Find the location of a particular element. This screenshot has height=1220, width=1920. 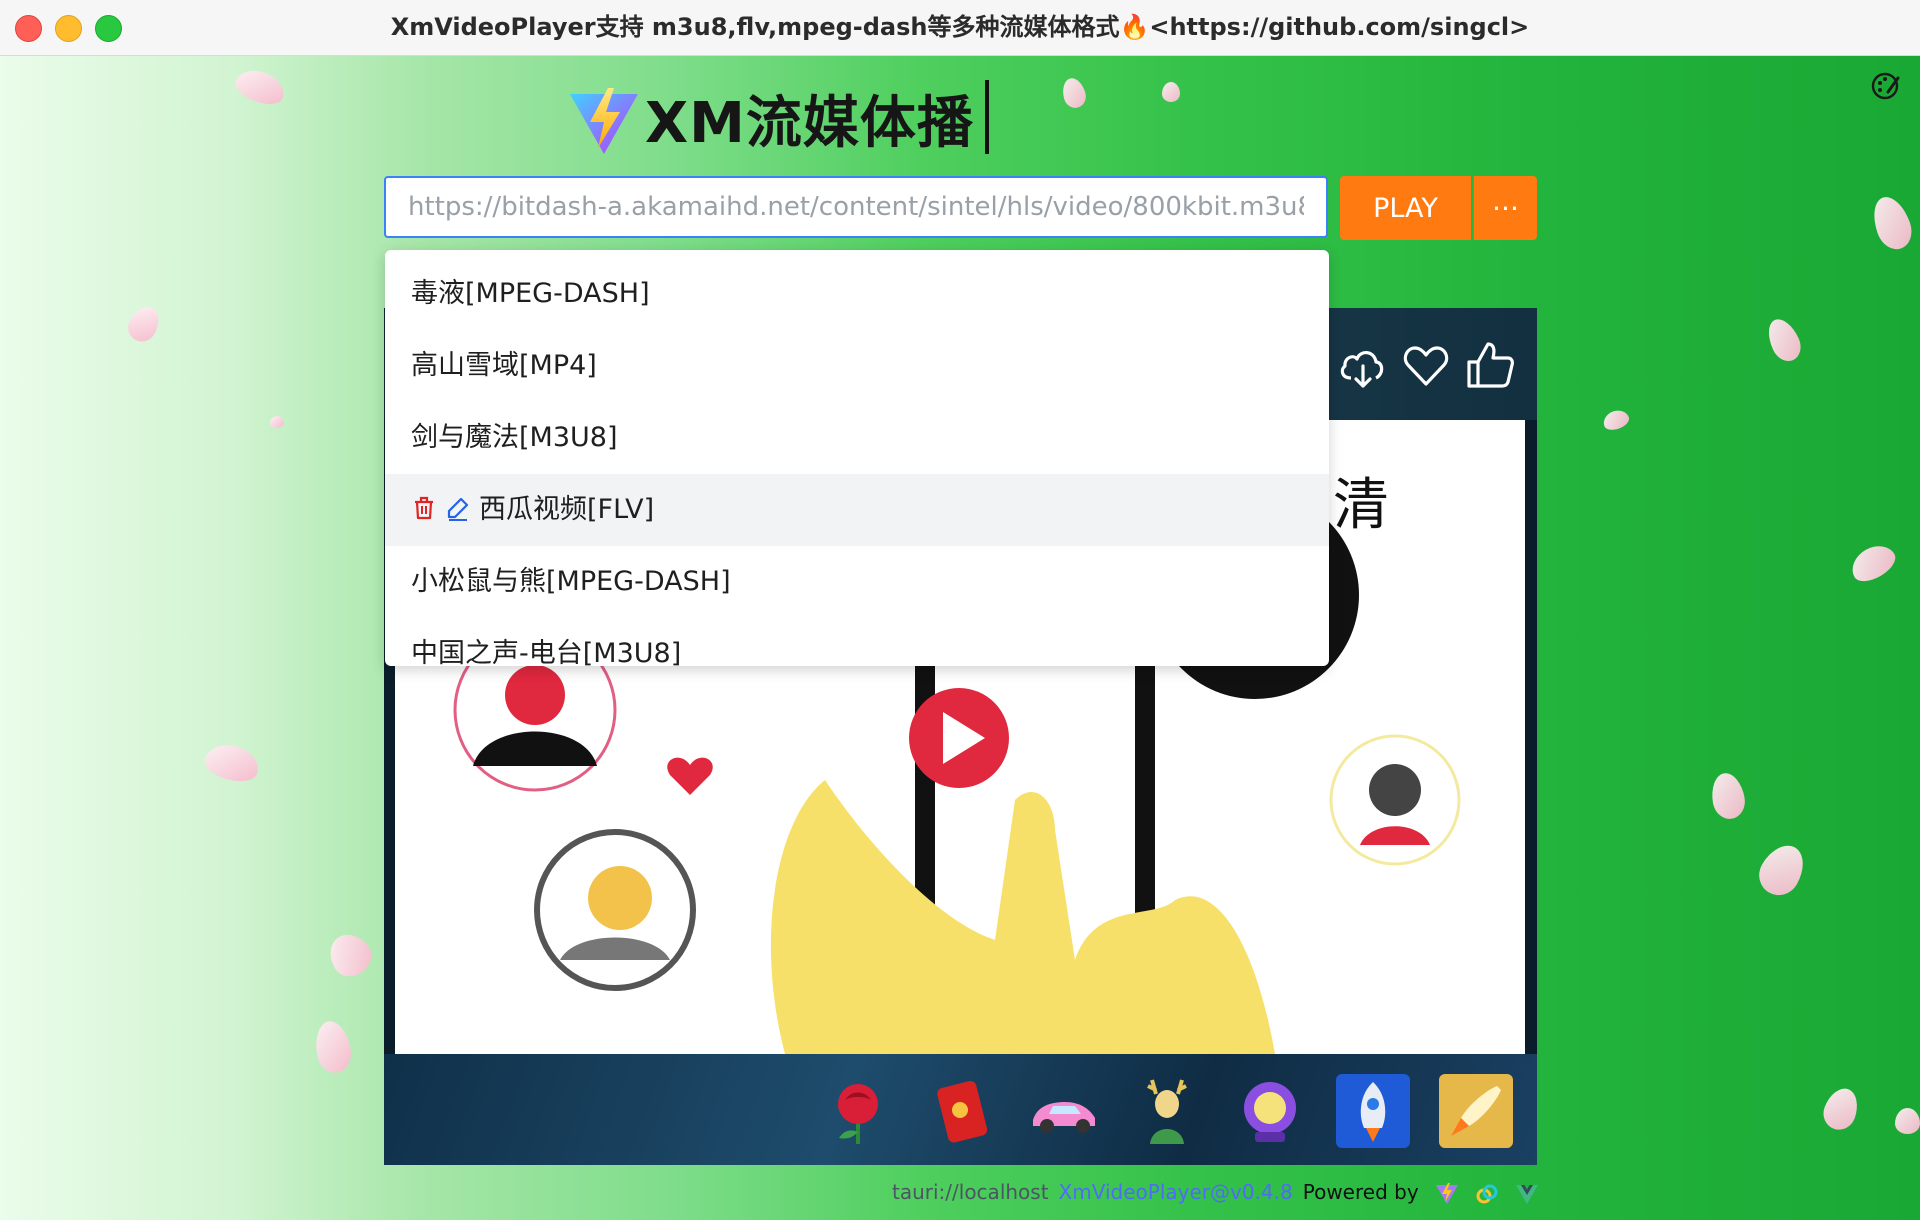

video-overlay-text: 清 is located at coordinates (1361, 505).